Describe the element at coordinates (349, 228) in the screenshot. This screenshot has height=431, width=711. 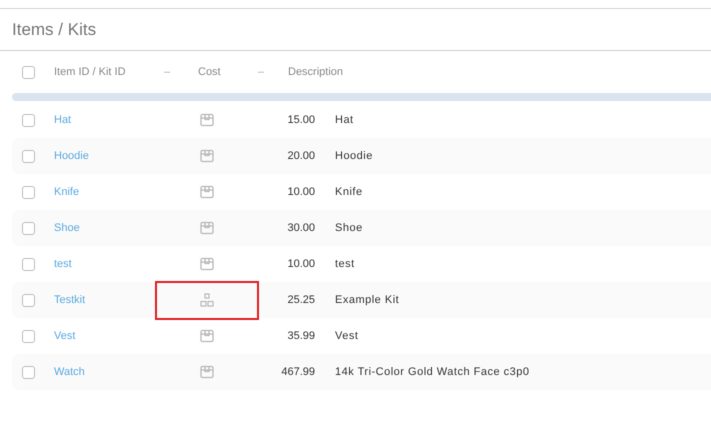
I see `description-cell-text: Shoe` at that location.